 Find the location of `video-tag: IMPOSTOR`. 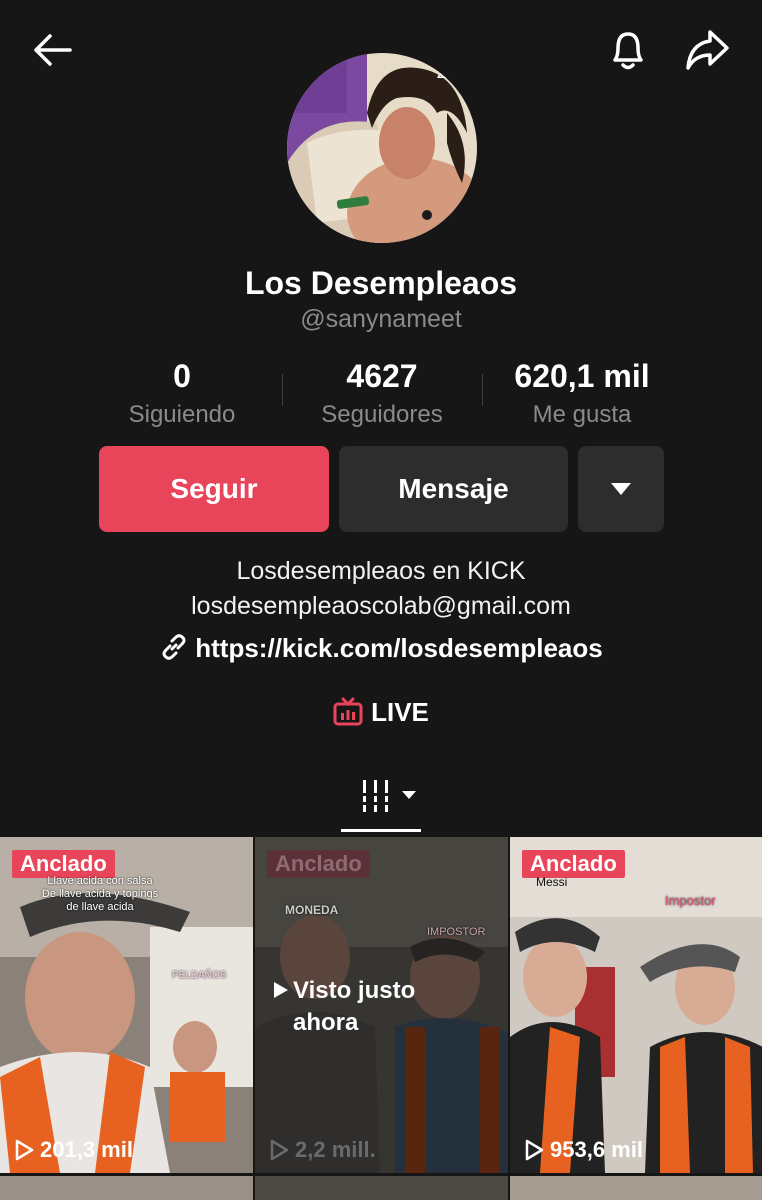

video-tag: IMPOSTOR is located at coordinates (456, 932).